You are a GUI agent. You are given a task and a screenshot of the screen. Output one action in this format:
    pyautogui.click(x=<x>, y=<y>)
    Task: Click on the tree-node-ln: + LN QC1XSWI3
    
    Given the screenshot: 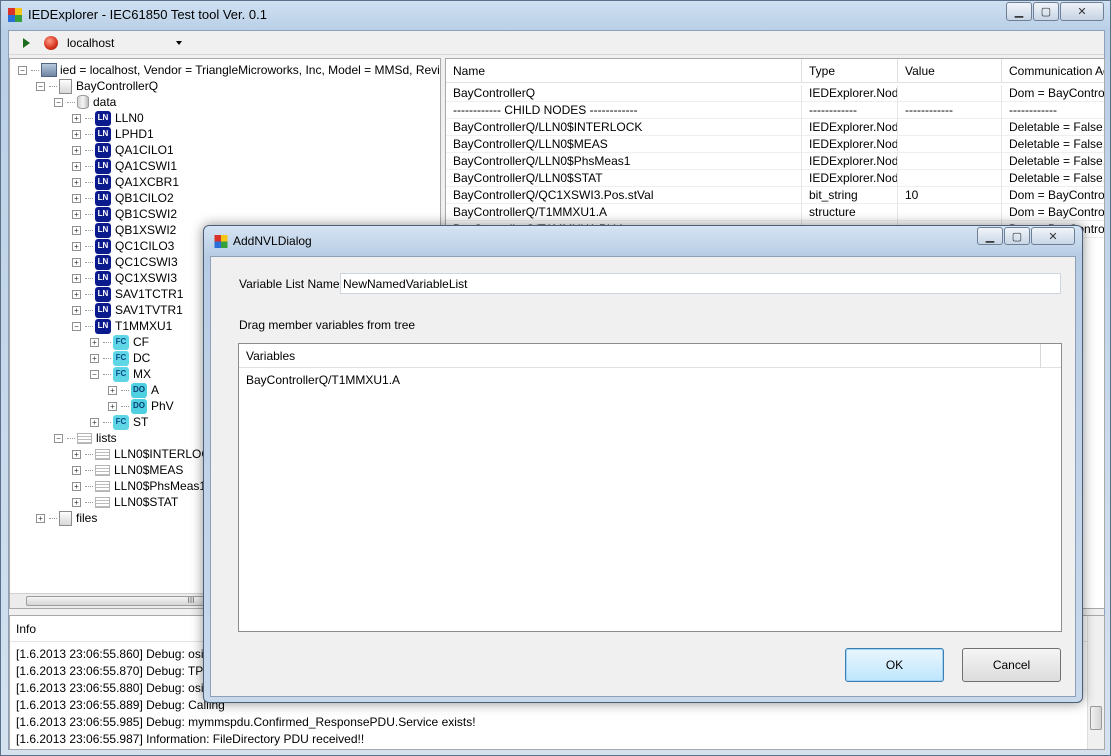 What is the action you would take?
    pyautogui.click(x=124, y=278)
    